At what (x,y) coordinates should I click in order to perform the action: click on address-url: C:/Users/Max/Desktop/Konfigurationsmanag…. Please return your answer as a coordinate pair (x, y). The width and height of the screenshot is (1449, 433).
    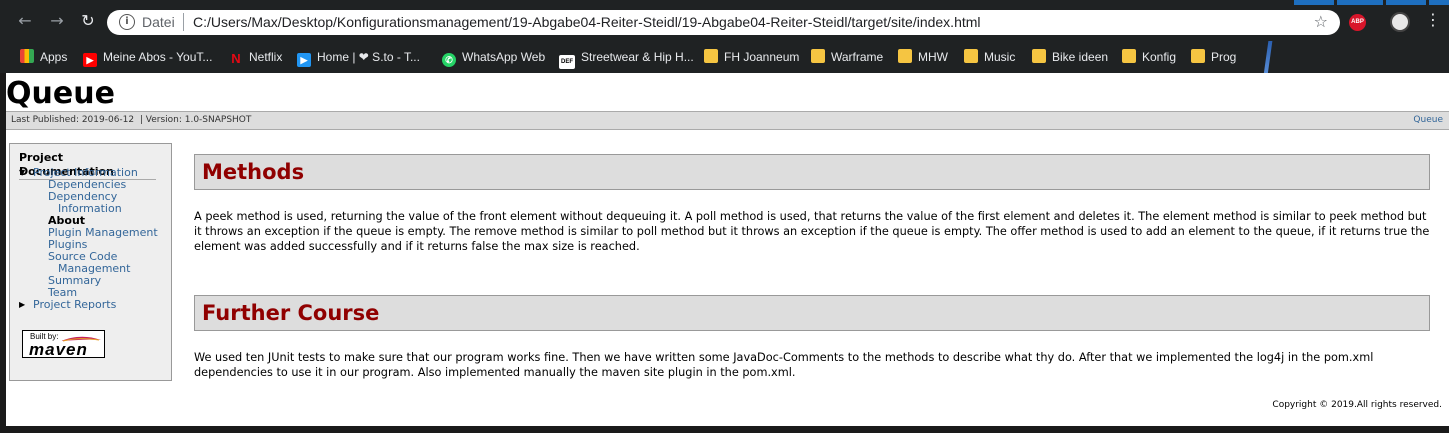
    Looking at the image, I should click on (587, 22).